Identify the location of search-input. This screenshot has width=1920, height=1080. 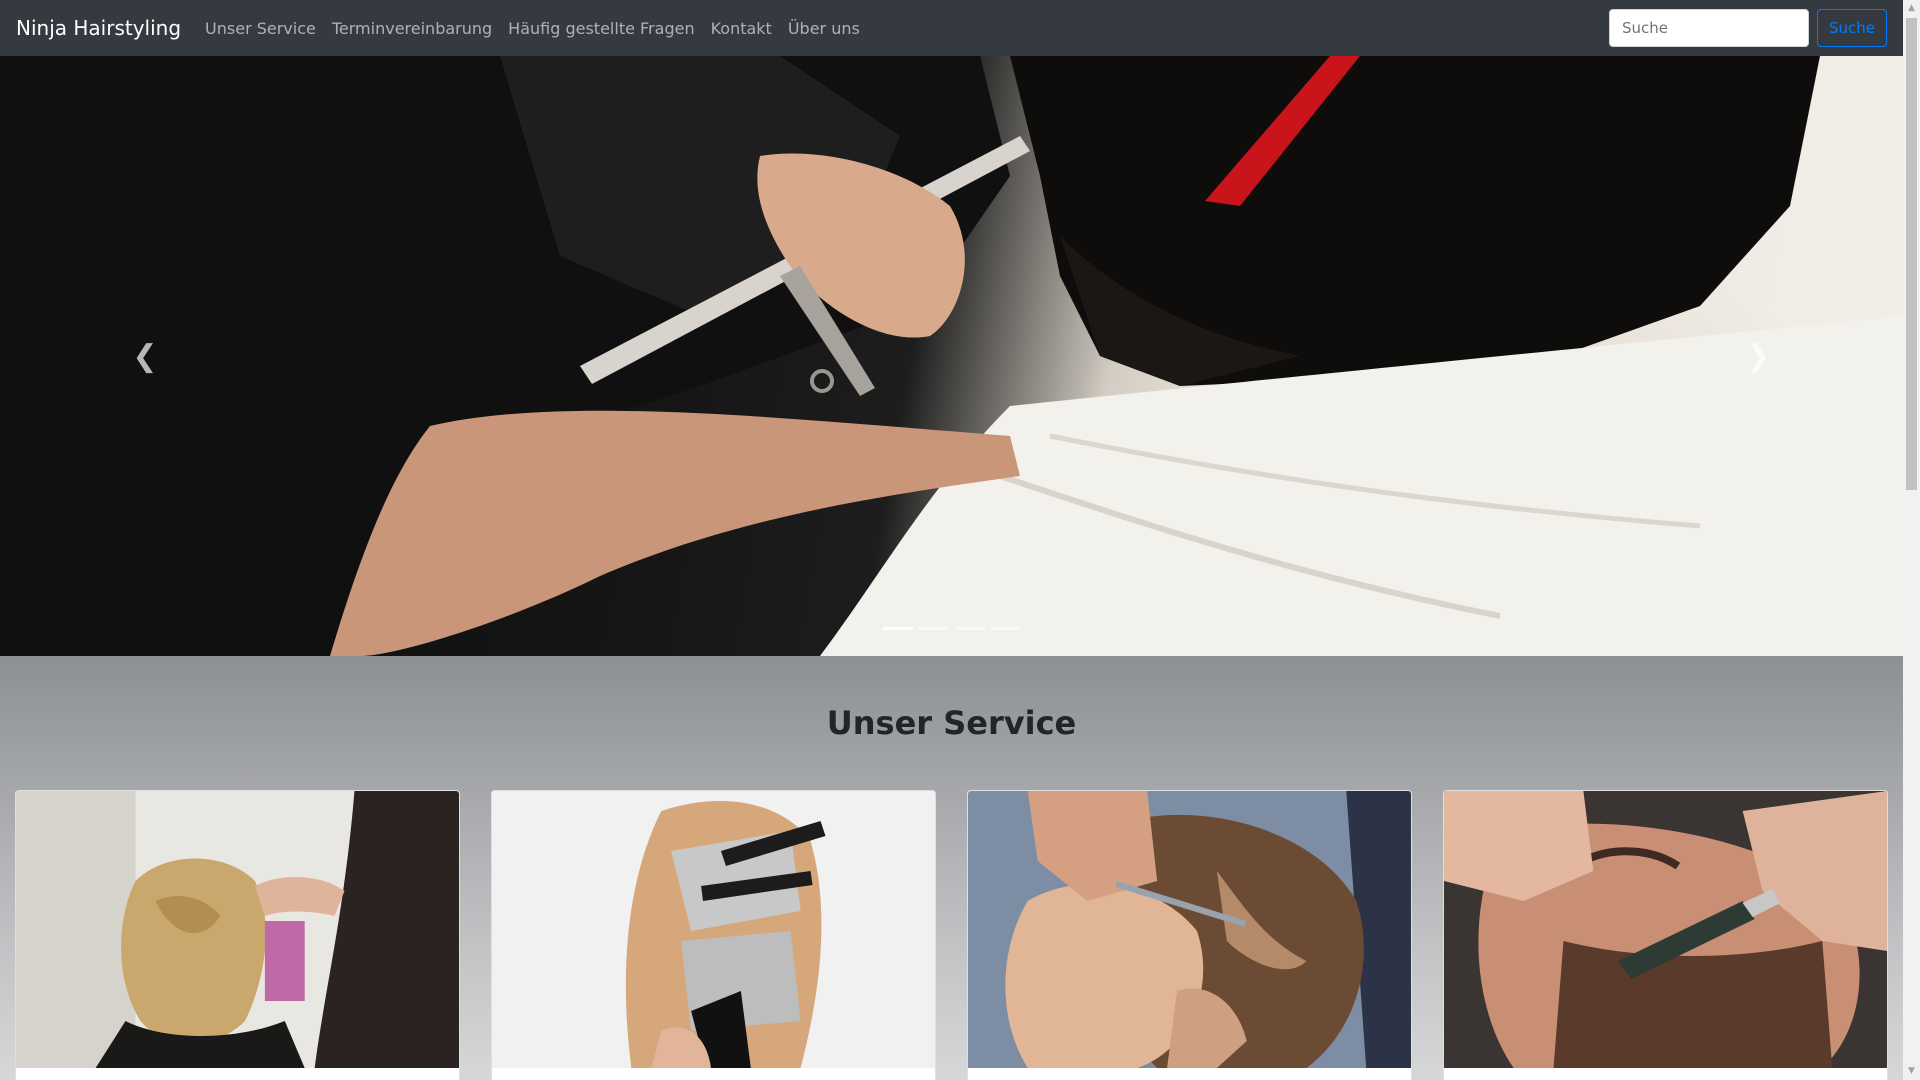
(1708, 28).